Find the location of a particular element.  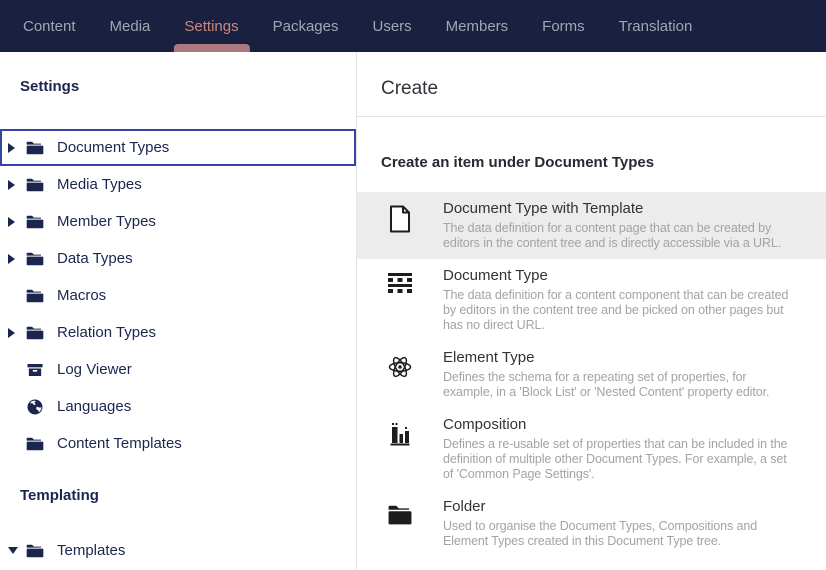

nav-item-forms: Forms is located at coordinates (563, 26).